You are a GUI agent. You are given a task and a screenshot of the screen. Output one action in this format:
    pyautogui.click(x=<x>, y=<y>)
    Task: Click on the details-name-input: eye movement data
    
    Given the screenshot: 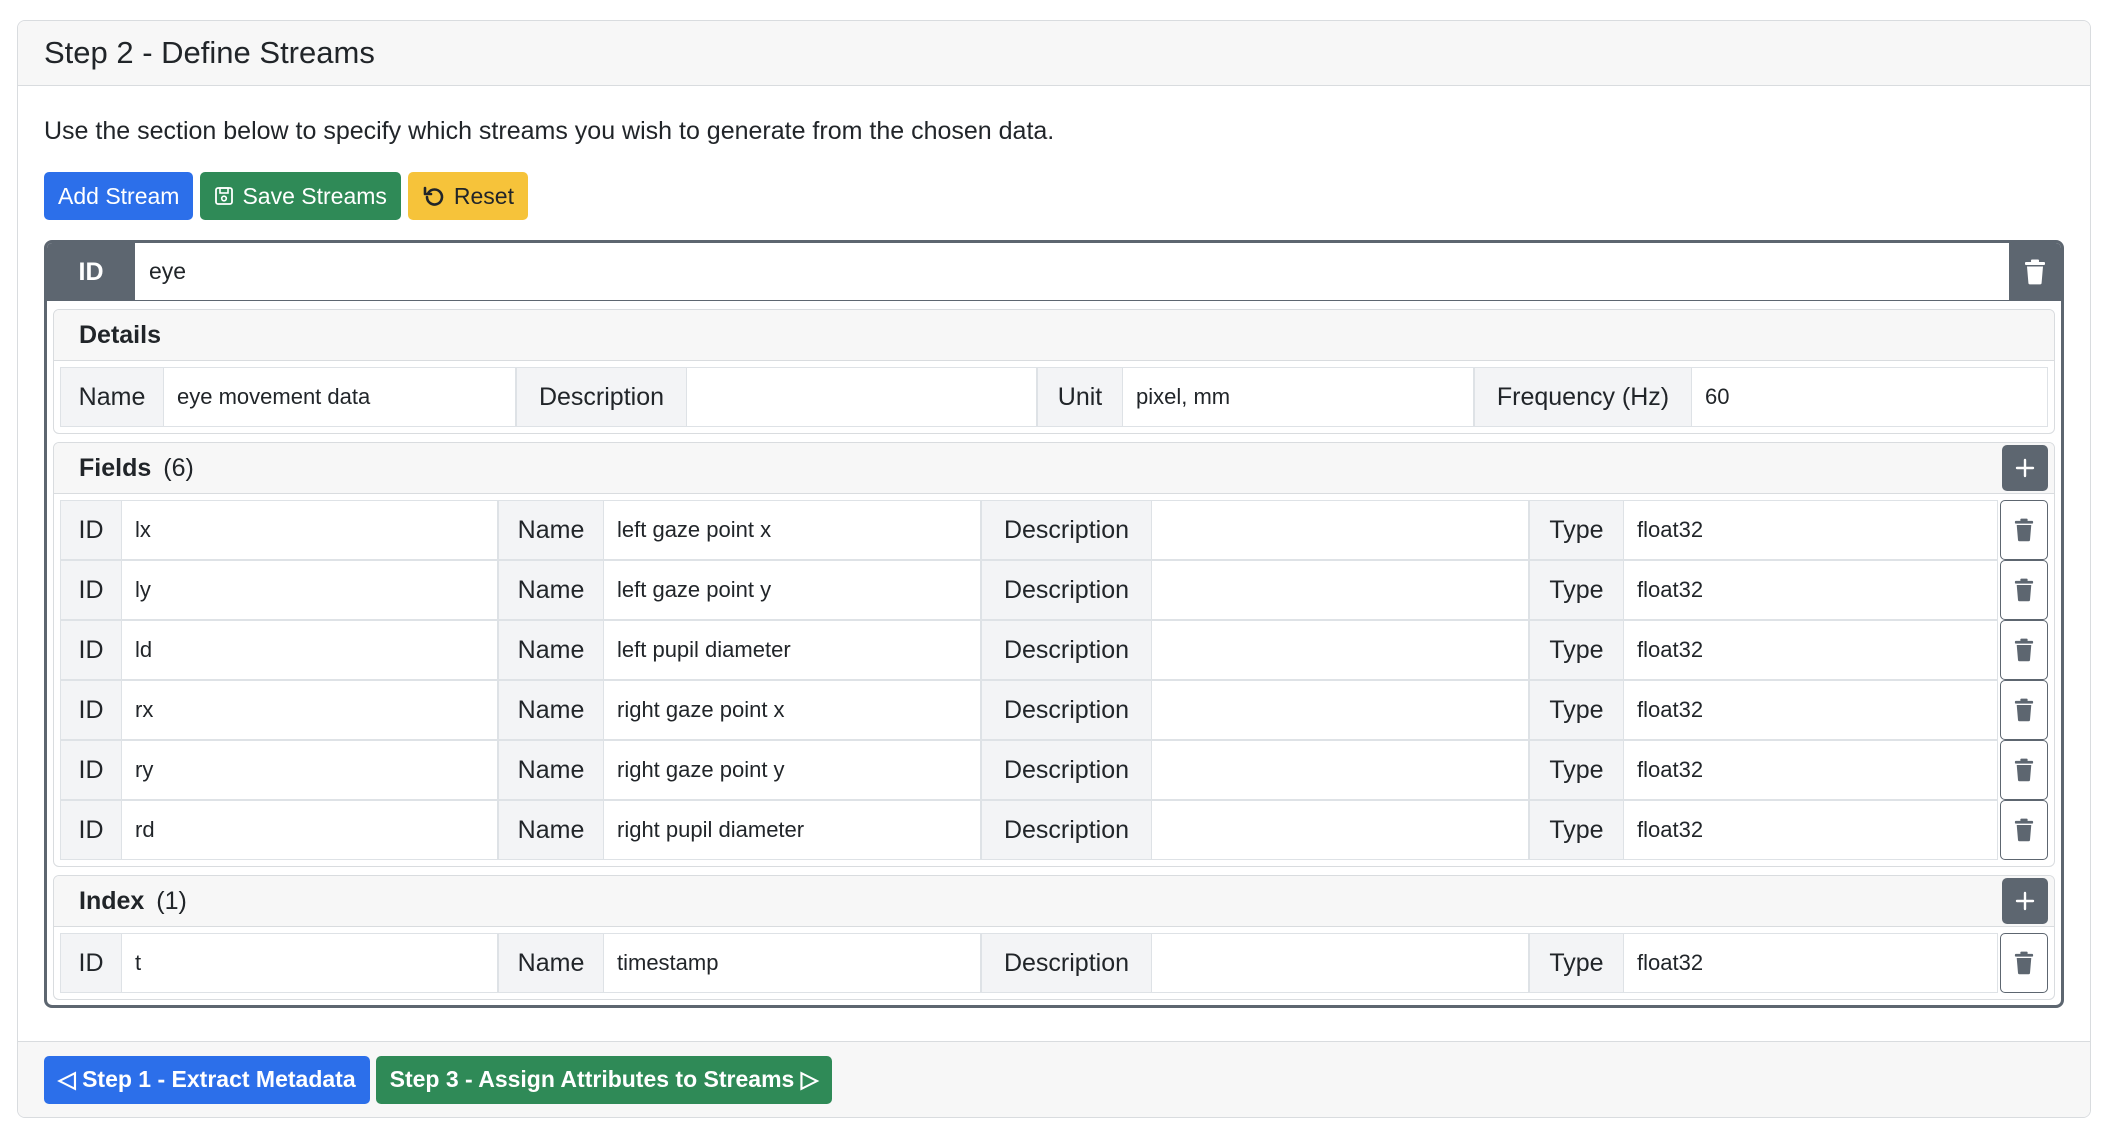 What is the action you would take?
    pyautogui.click(x=340, y=397)
    